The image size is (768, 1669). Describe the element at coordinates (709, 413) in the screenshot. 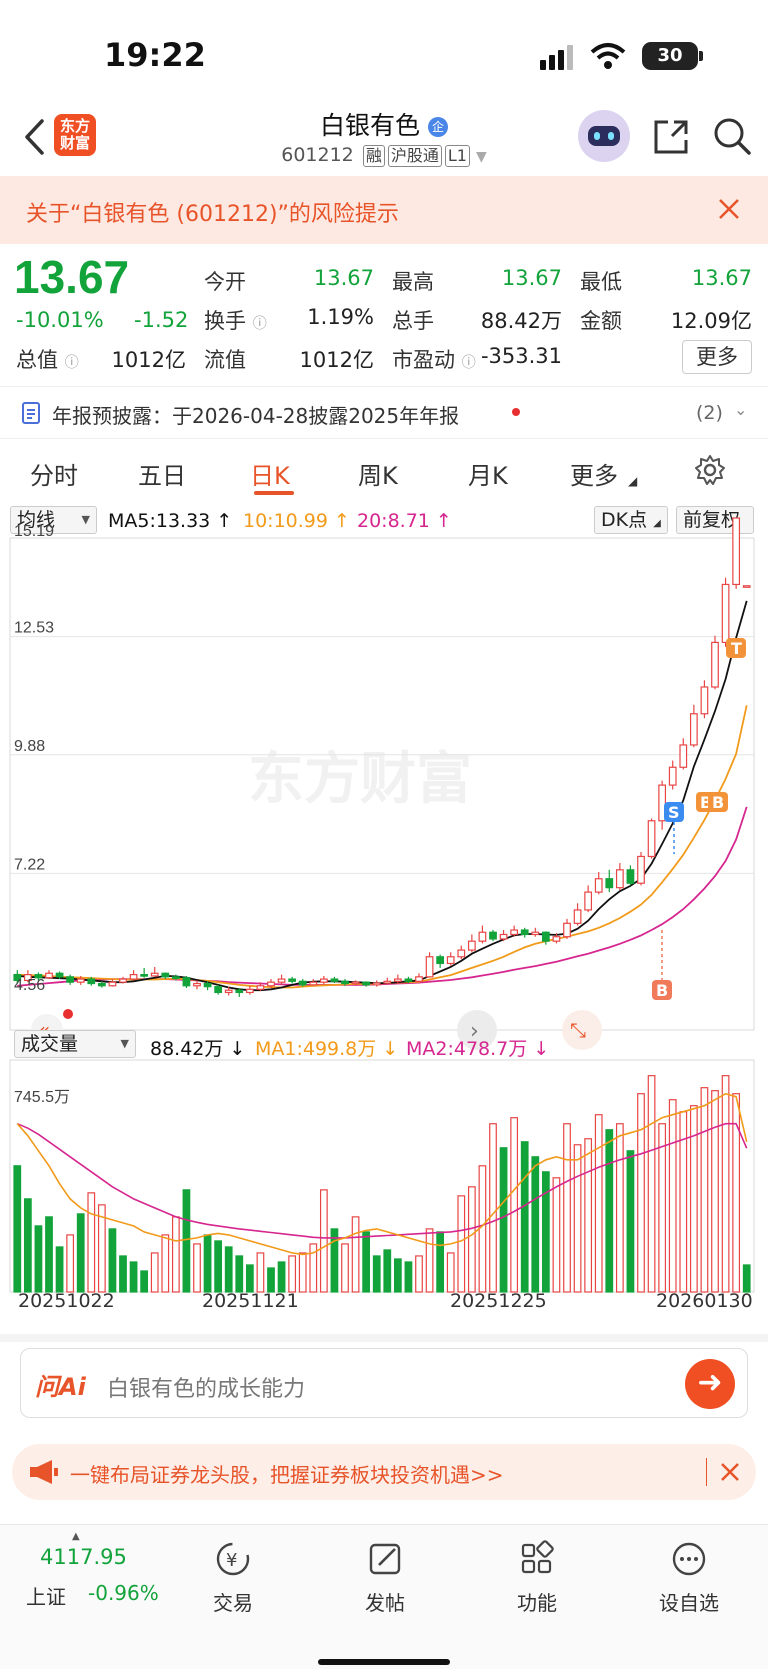

I see `notice-count: (2)` at that location.